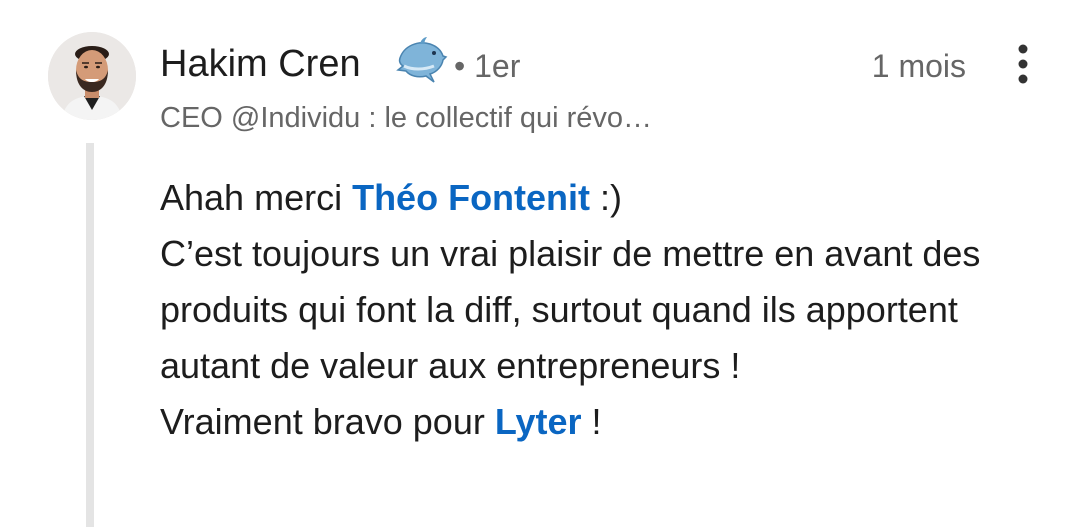  Describe the element at coordinates (421, 62) in the screenshot. I see `dolphin-icon` at that location.